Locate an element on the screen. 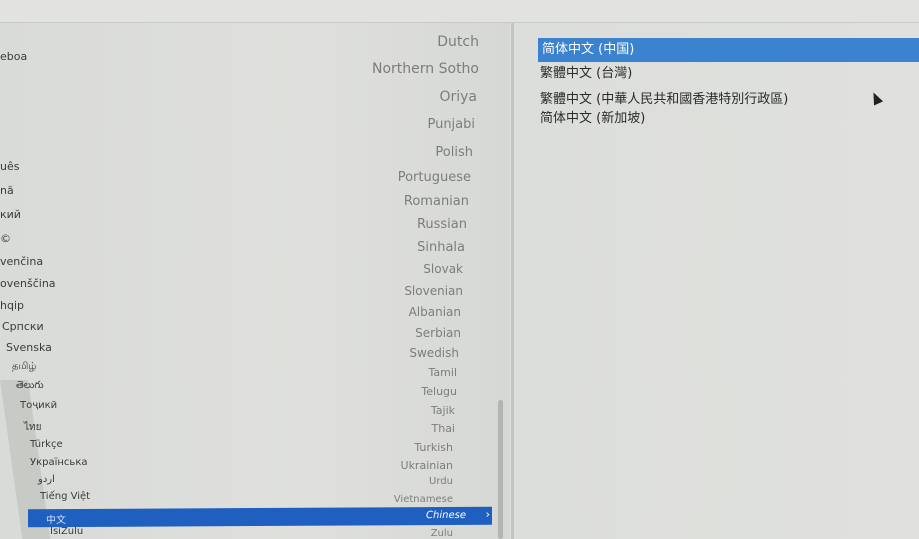  language-native-name: 中文 is located at coordinates (56, 521).